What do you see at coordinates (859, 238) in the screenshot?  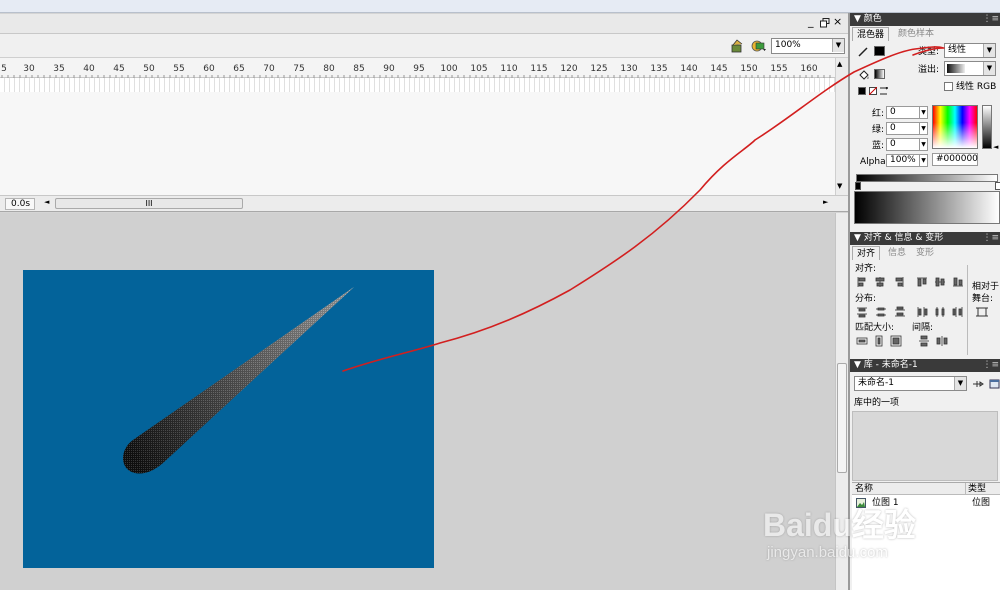 I see `collapse-arrow-icon: ▼` at bounding box center [859, 238].